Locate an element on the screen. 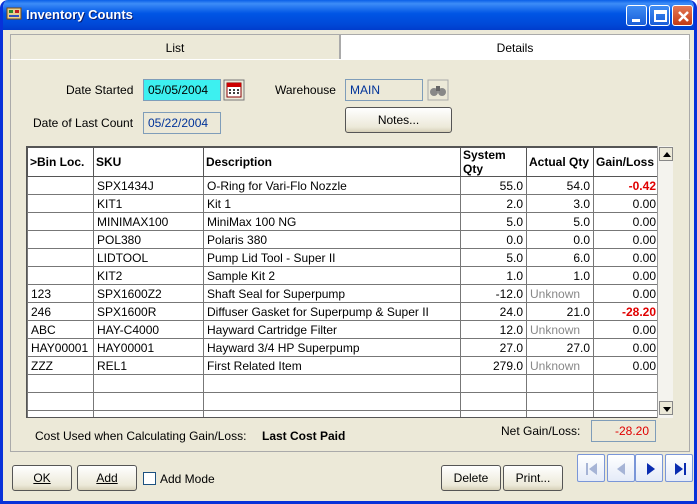  sku-cell: MINIMAX100 is located at coordinates (148, 221).